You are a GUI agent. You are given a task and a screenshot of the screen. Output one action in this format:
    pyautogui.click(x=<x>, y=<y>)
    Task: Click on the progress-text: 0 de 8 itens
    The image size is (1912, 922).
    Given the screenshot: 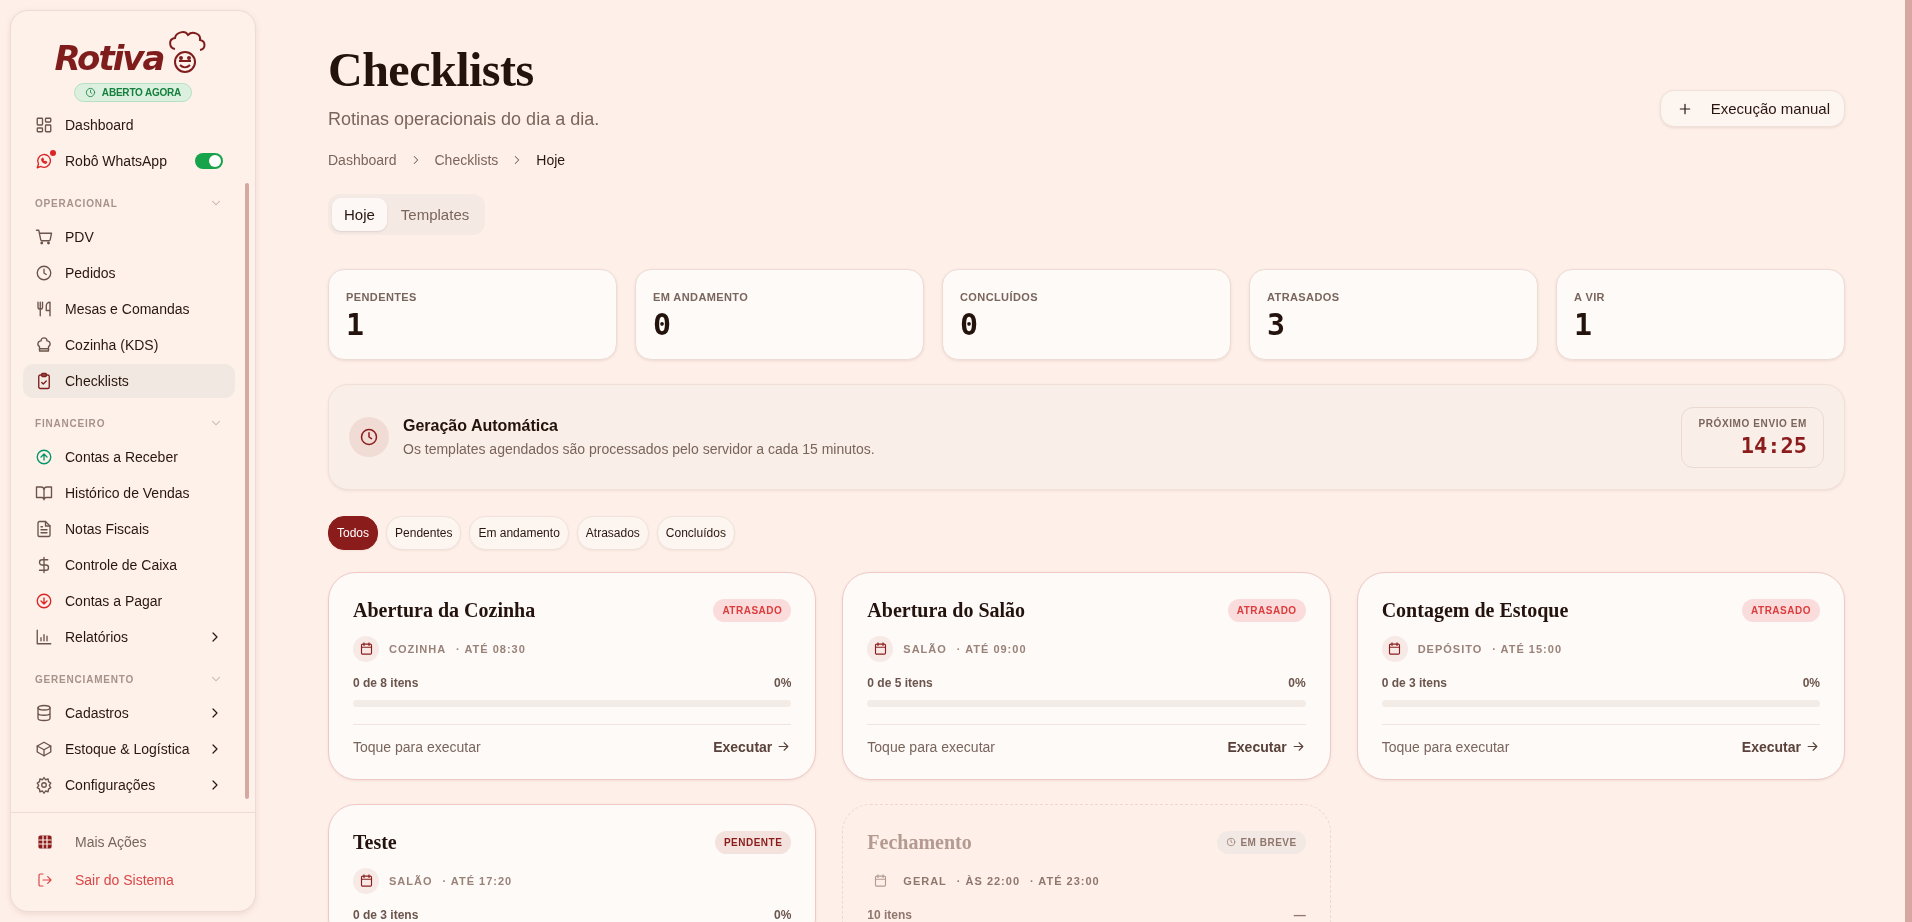 What is the action you would take?
    pyautogui.click(x=386, y=682)
    